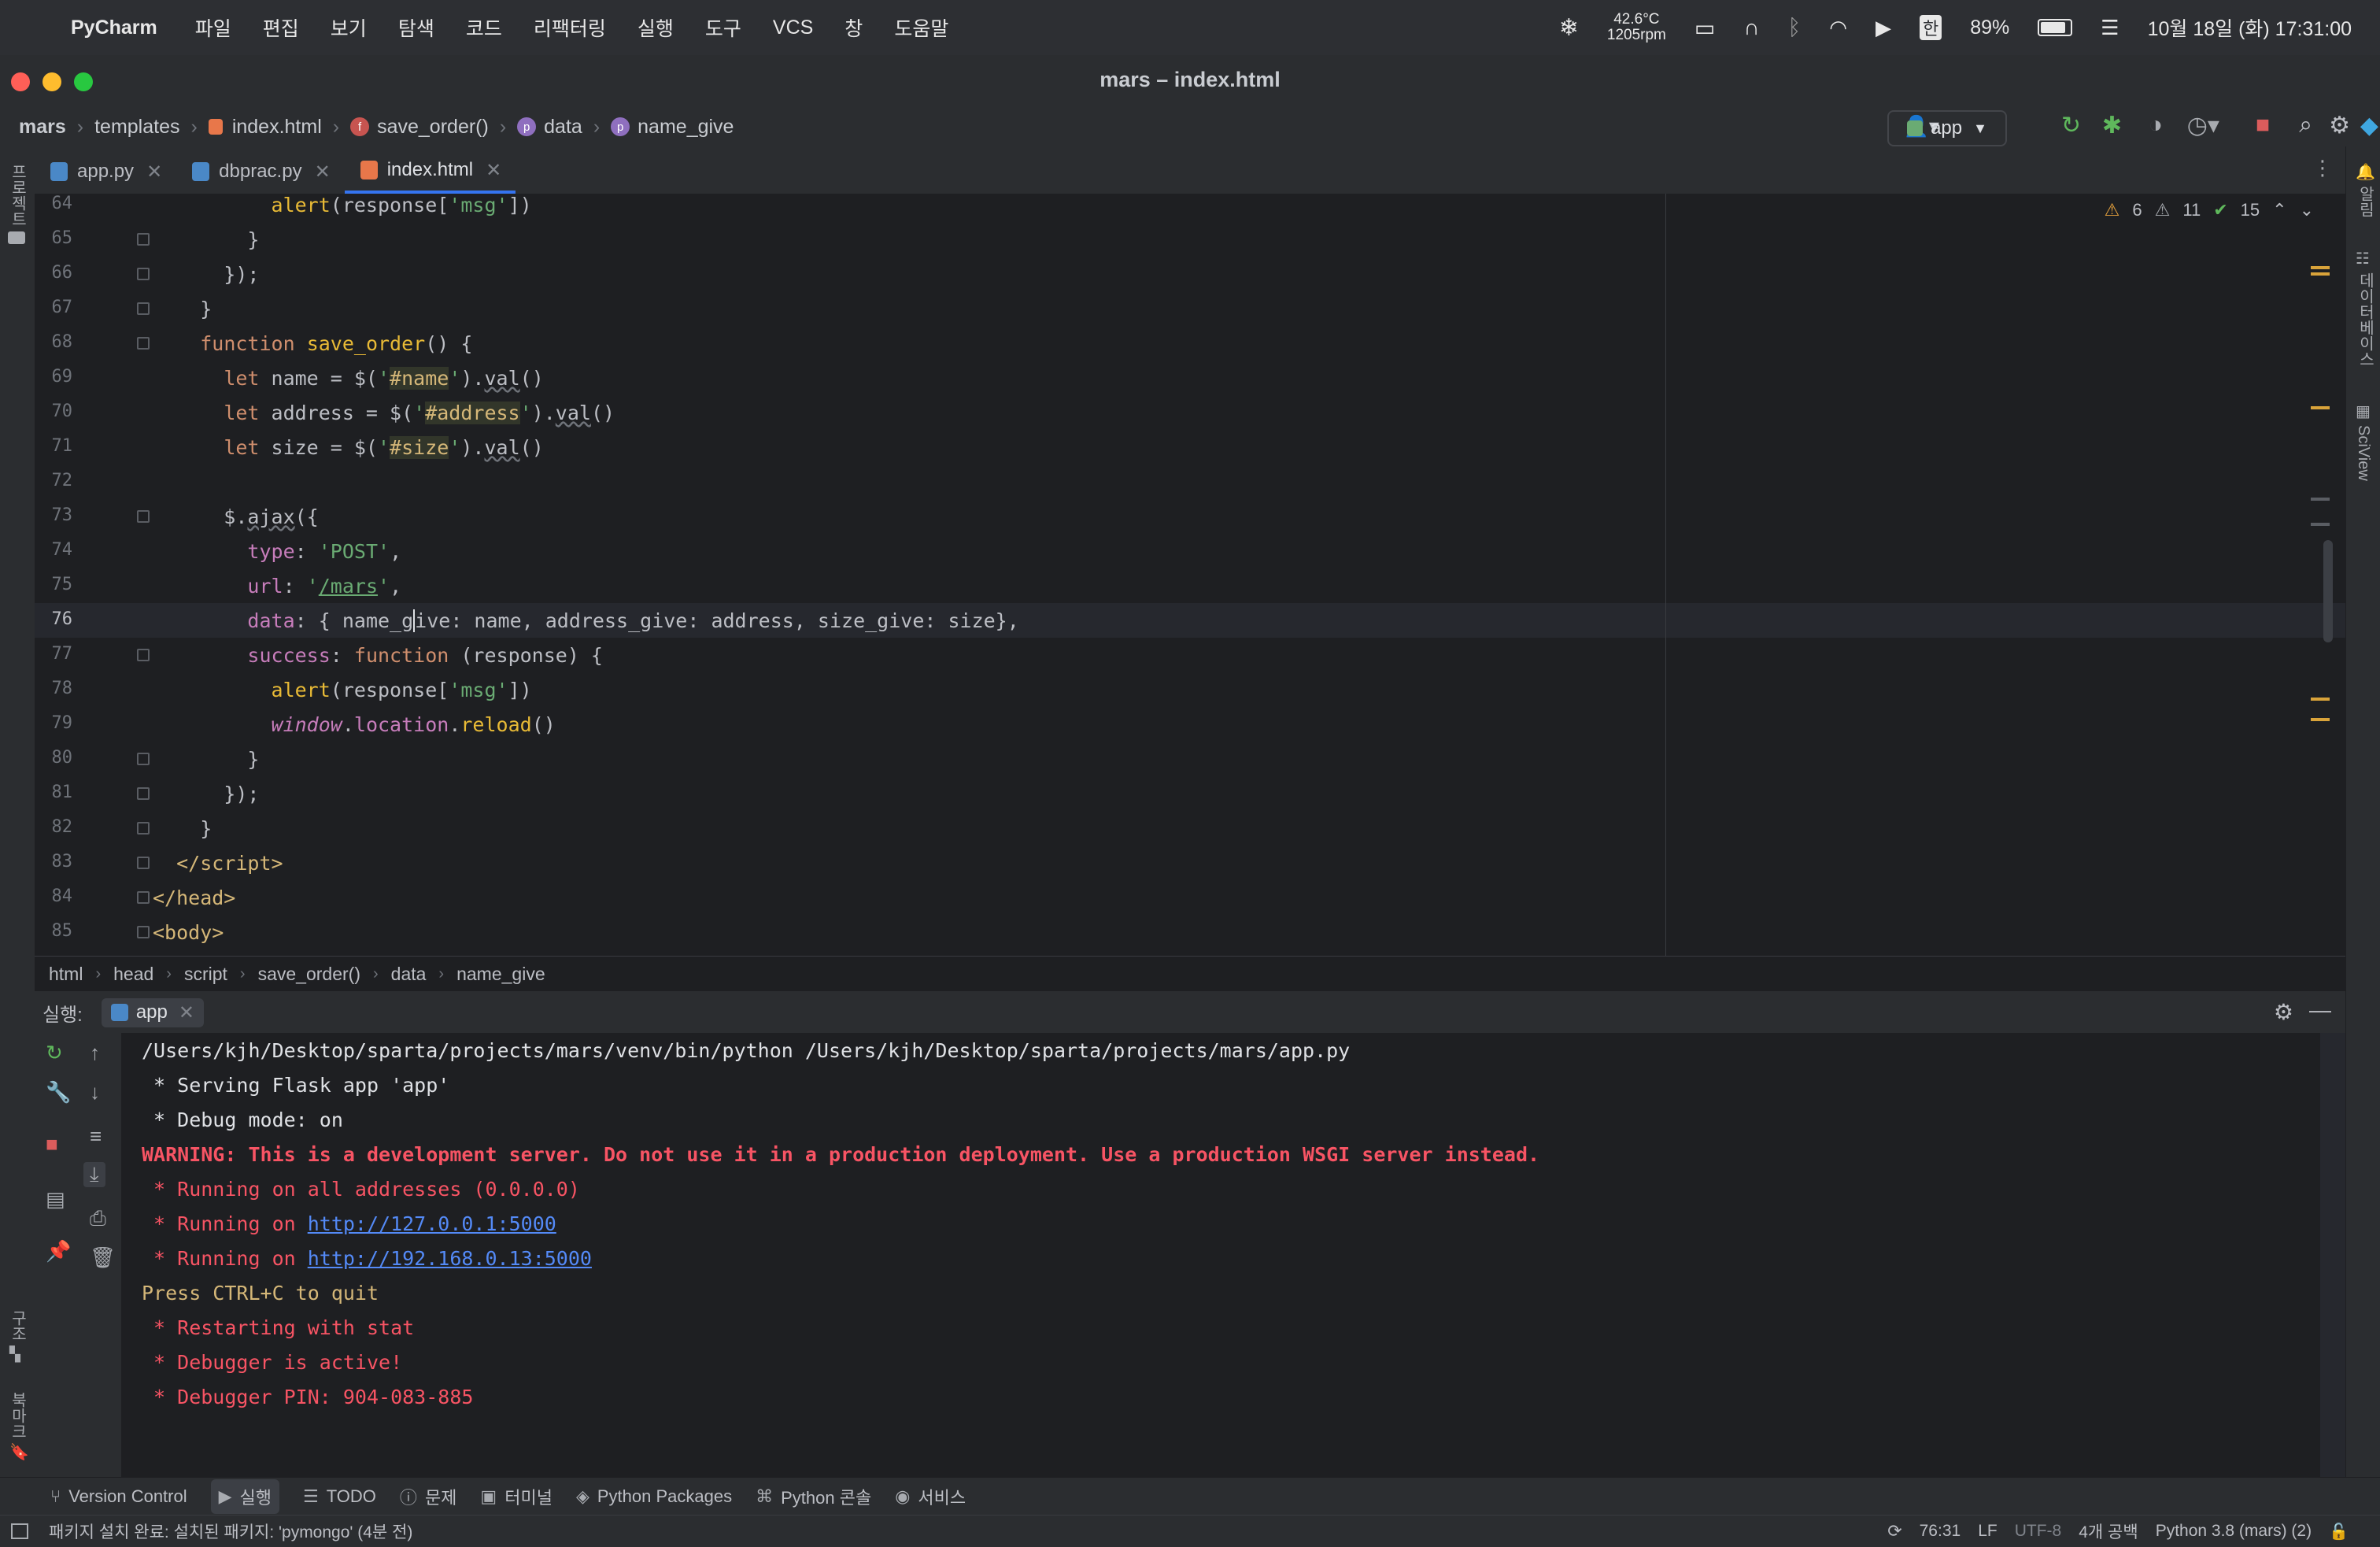  I want to click on menu-tools: 도구, so click(723, 27).